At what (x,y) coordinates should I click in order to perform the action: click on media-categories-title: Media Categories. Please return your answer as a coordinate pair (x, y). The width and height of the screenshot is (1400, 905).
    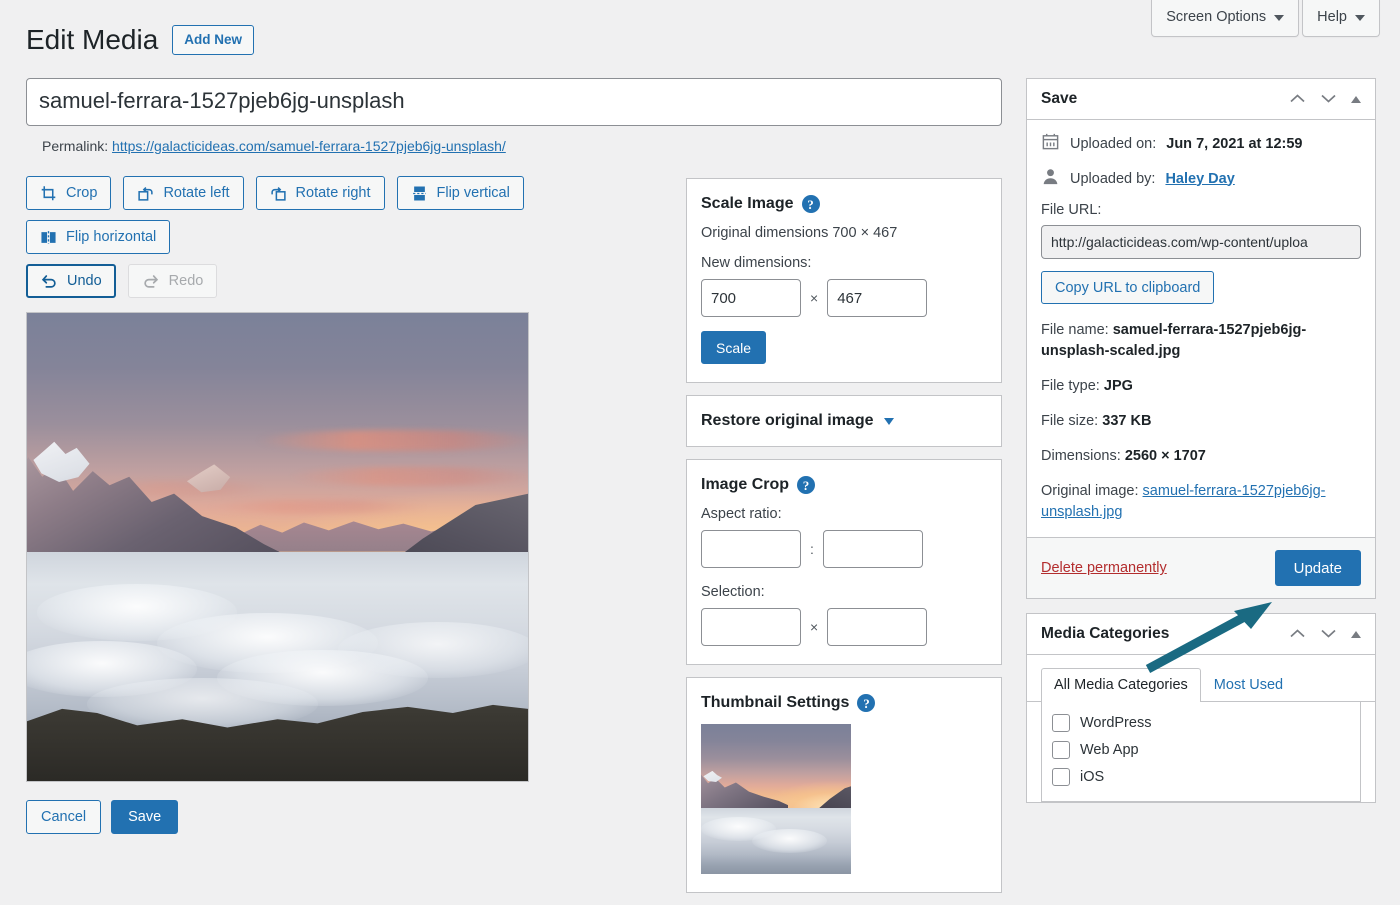
    Looking at the image, I should click on (1105, 634).